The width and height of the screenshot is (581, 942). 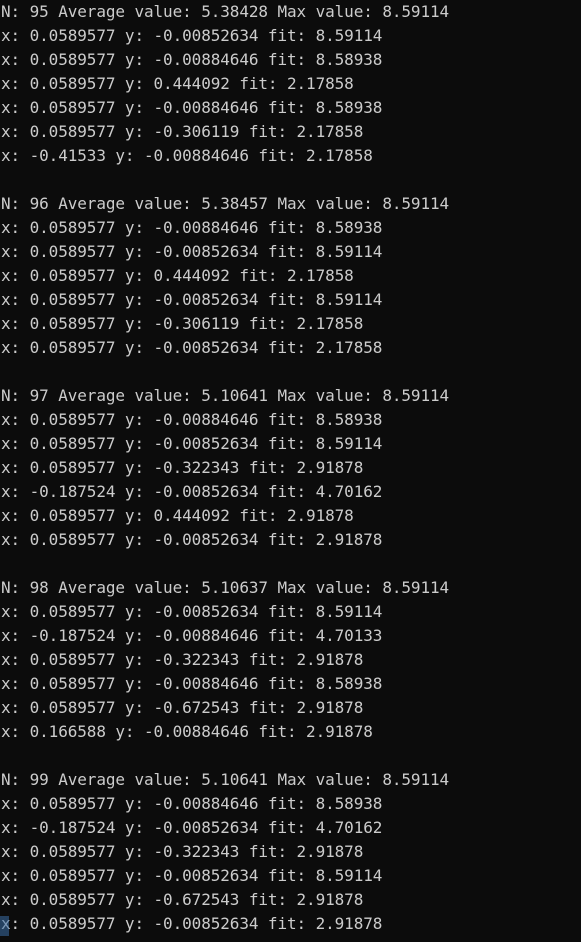 I want to click on output-line: x: 0.0589577 y: -0.00852634 fit: 2.17858, so click(x=192, y=347).